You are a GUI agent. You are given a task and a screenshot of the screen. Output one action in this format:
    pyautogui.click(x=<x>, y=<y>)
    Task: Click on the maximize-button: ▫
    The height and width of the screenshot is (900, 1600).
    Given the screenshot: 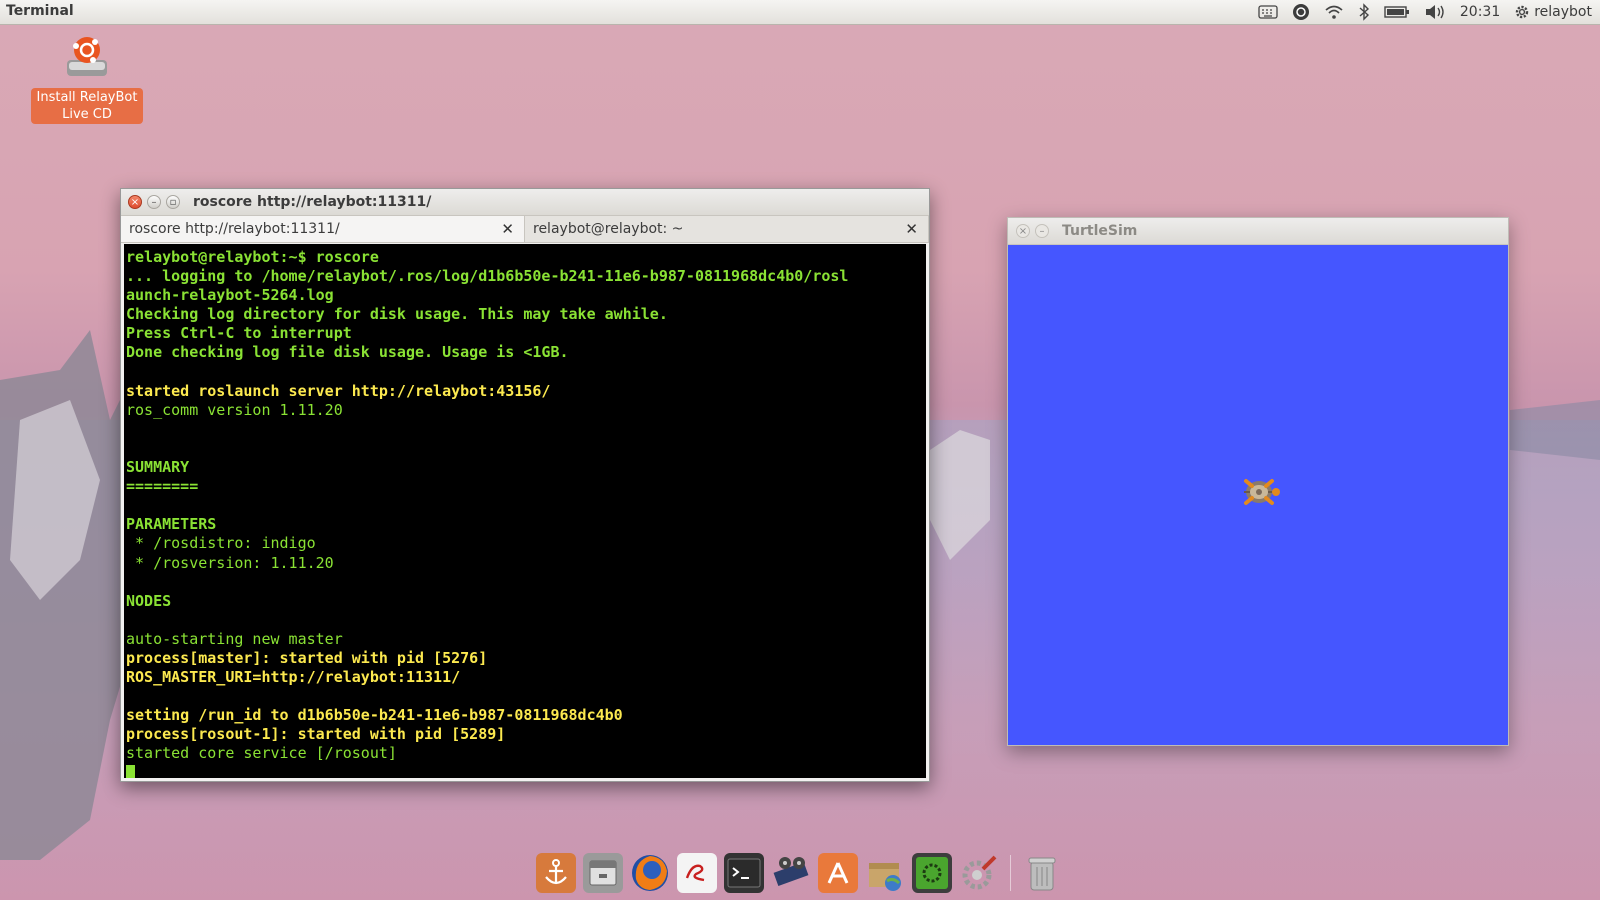 What is the action you would take?
    pyautogui.click(x=173, y=202)
    